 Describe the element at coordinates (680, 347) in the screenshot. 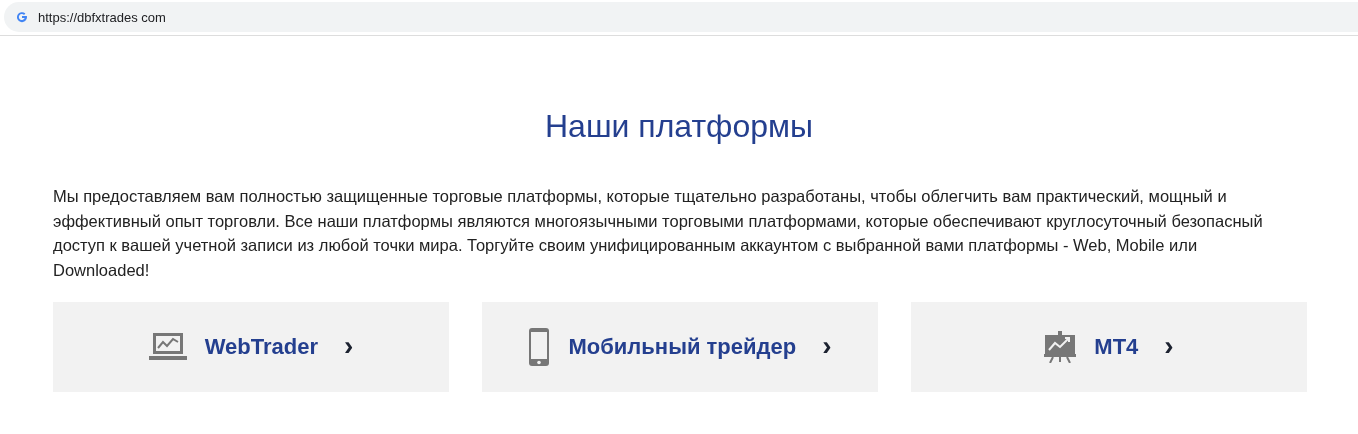

I see `platform-link: Мобильный трейдер ›` at that location.